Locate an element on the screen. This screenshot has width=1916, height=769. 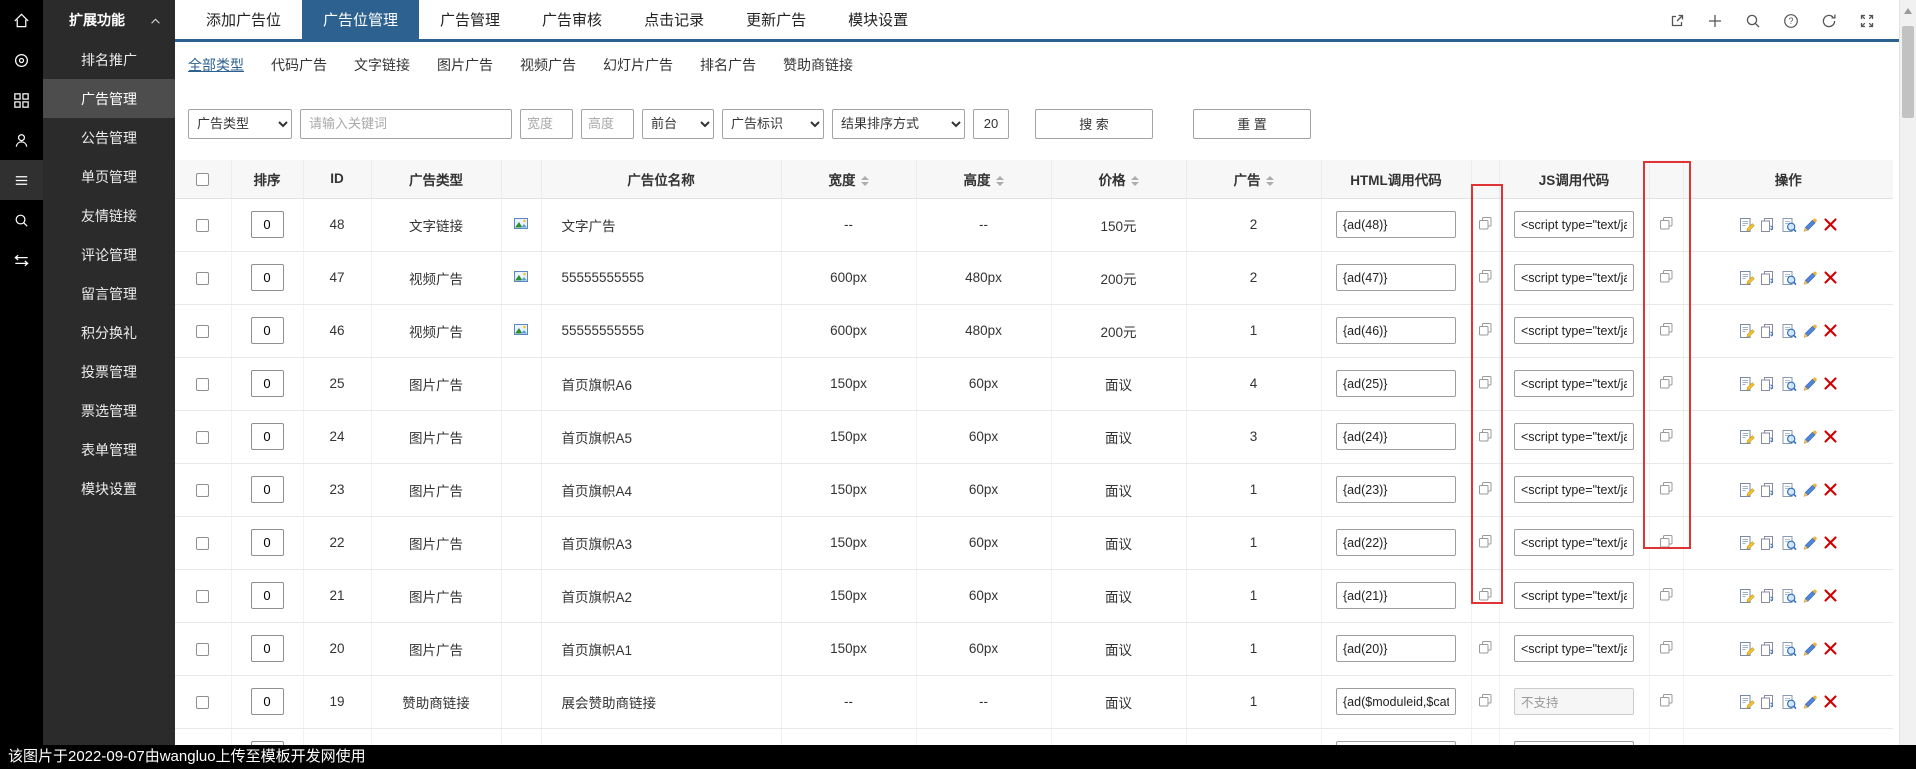
sidebar-item: 友情链接 is located at coordinates (109, 215).